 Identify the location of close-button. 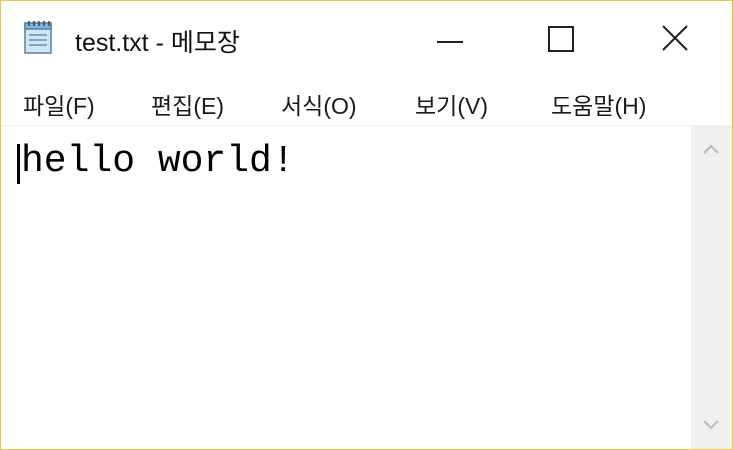
(675, 39).